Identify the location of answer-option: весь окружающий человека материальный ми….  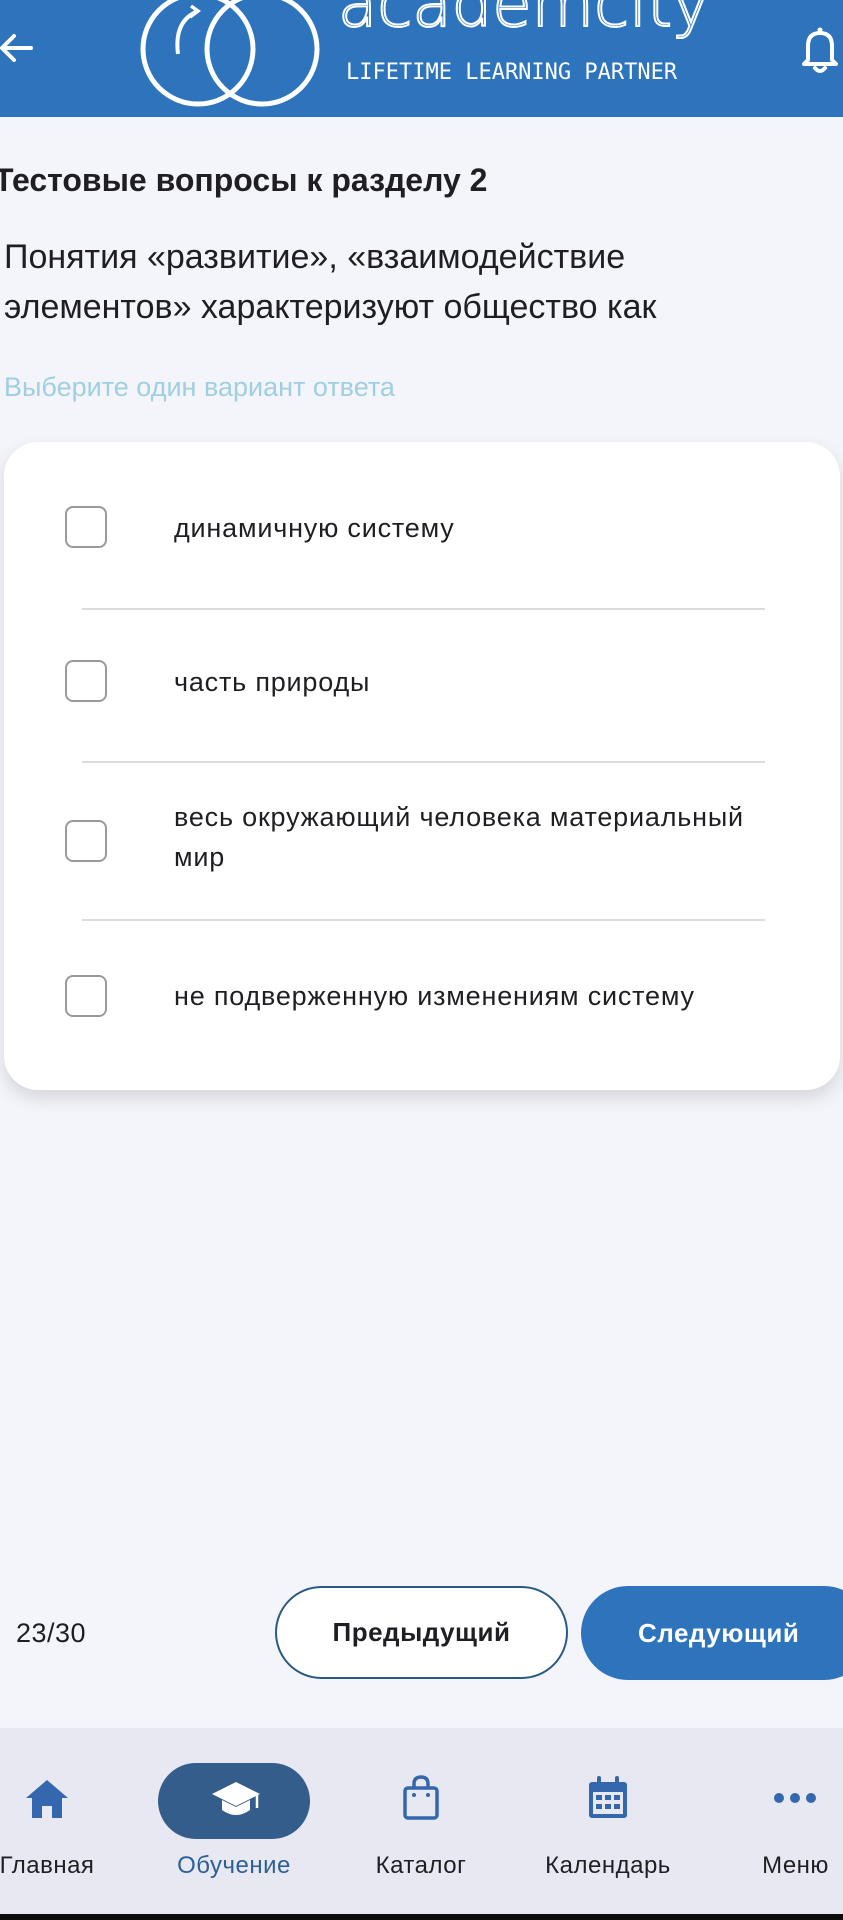
(422, 842).